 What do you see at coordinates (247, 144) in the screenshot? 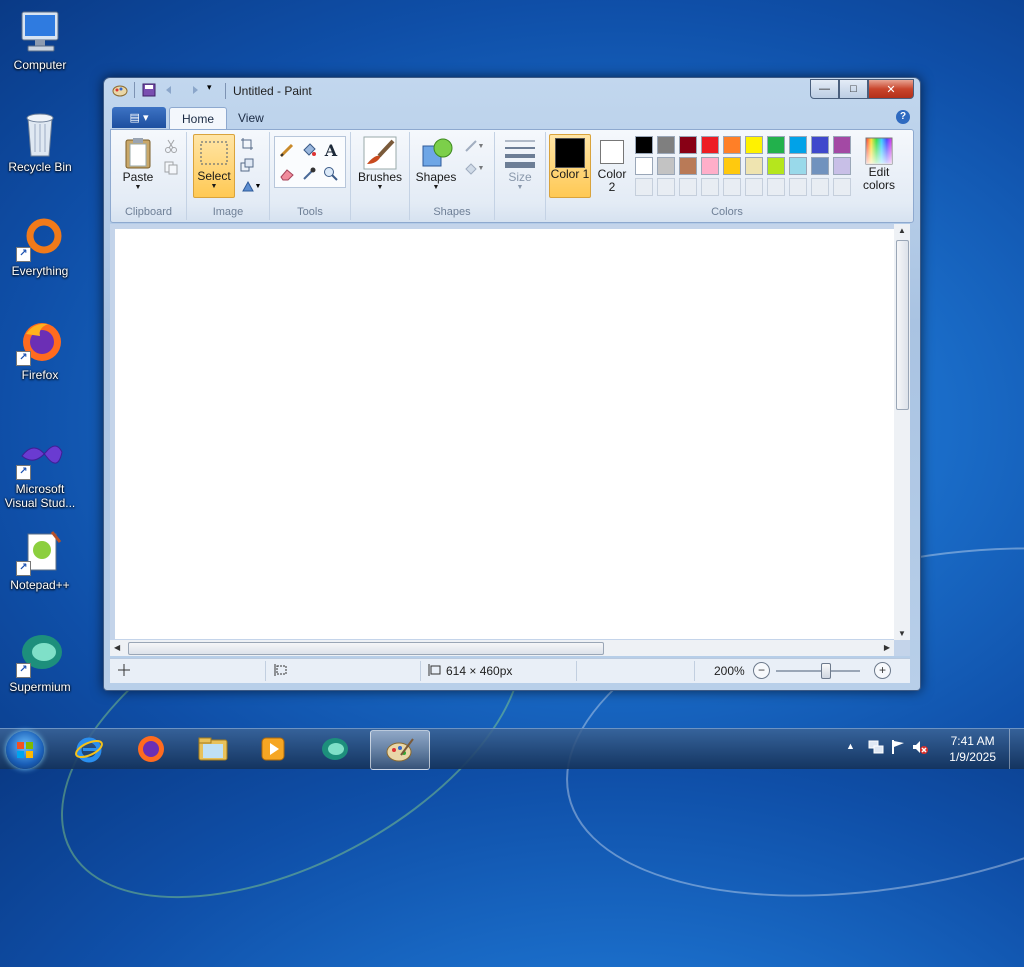
I see `crop-icon` at bounding box center [247, 144].